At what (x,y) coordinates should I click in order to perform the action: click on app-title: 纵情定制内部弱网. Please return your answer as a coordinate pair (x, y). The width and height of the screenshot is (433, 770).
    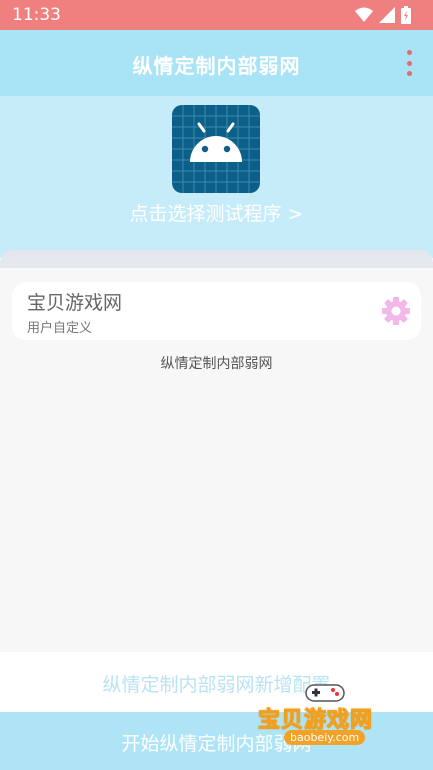
    Looking at the image, I should click on (216, 66).